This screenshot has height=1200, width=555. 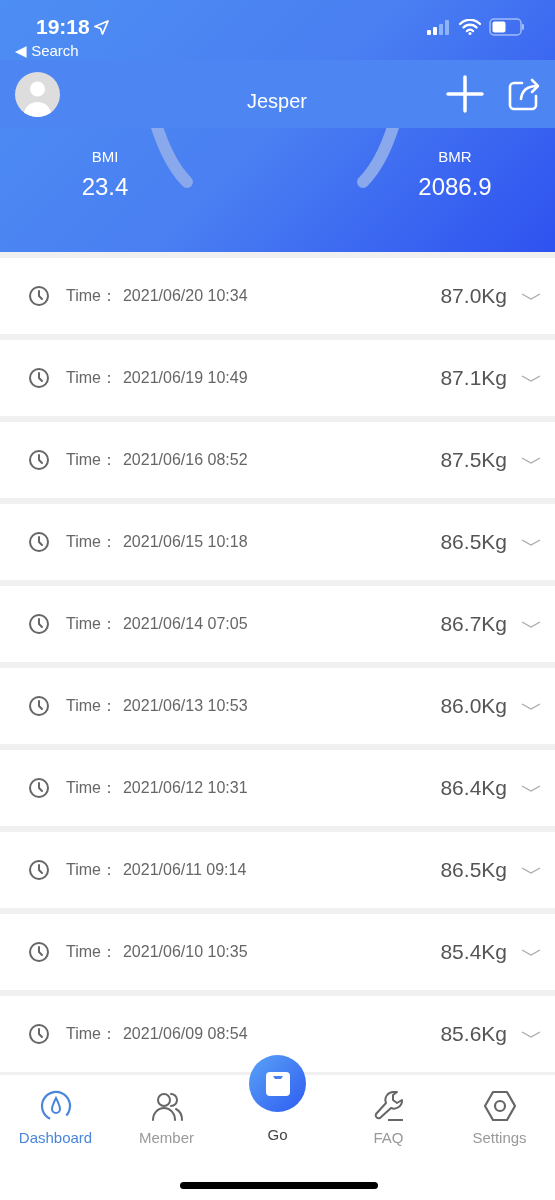 What do you see at coordinates (185, 706) in the screenshot?
I see `time-value: 2021/06/13 10:53` at bounding box center [185, 706].